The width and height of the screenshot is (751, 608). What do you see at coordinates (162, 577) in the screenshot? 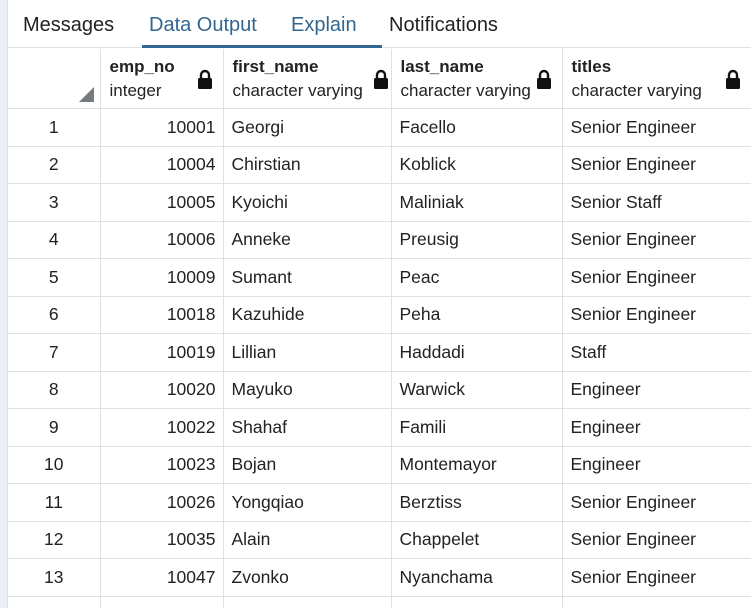
I see `cell-emp-no: 10047` at bounding box center [162, 577].